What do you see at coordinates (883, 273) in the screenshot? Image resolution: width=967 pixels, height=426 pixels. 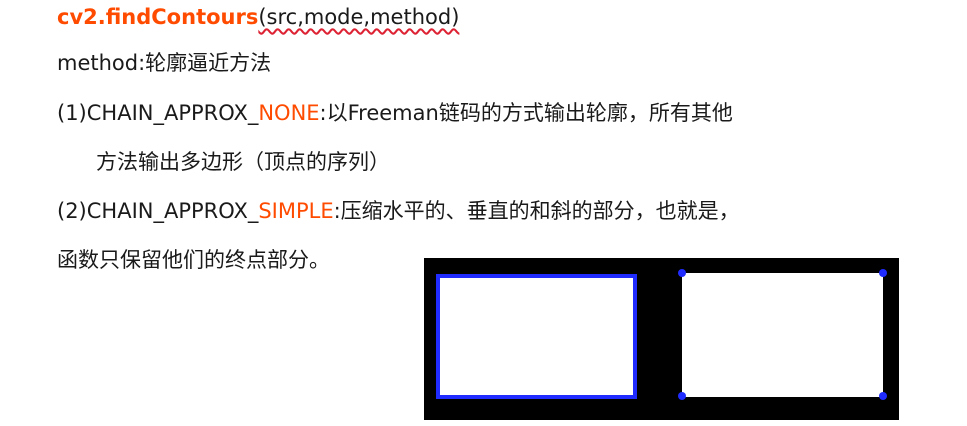 I see `corner-point-top-right` at bounding box center [883, 273].